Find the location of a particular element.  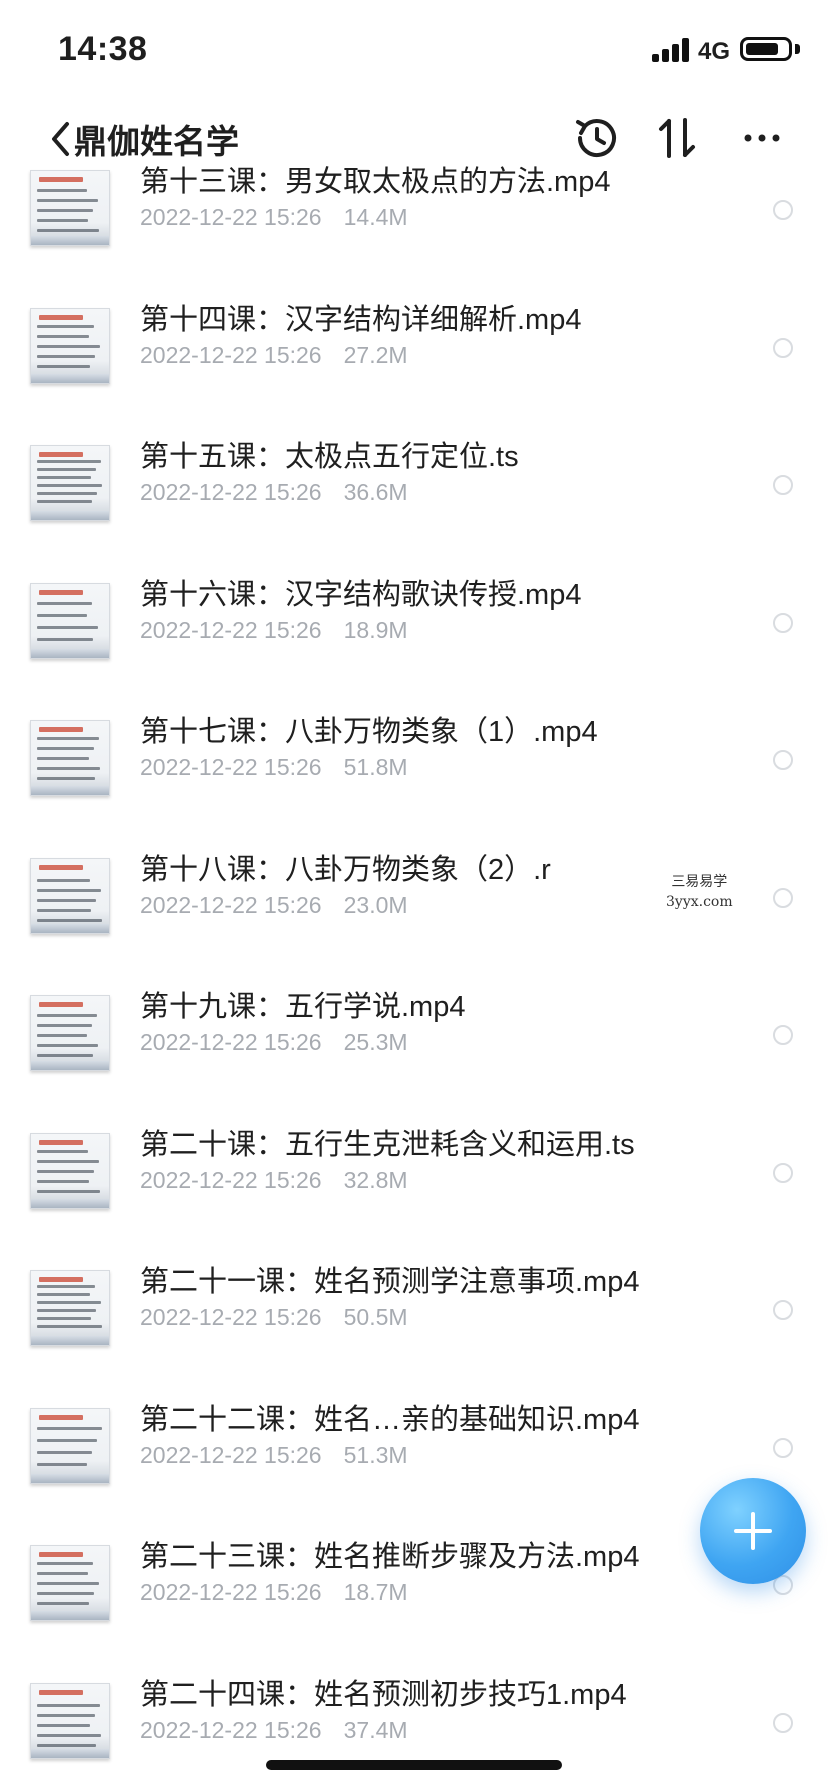

file-meta: 2022-12-22 15:26 36.6M is located at coordinates (274, 492).